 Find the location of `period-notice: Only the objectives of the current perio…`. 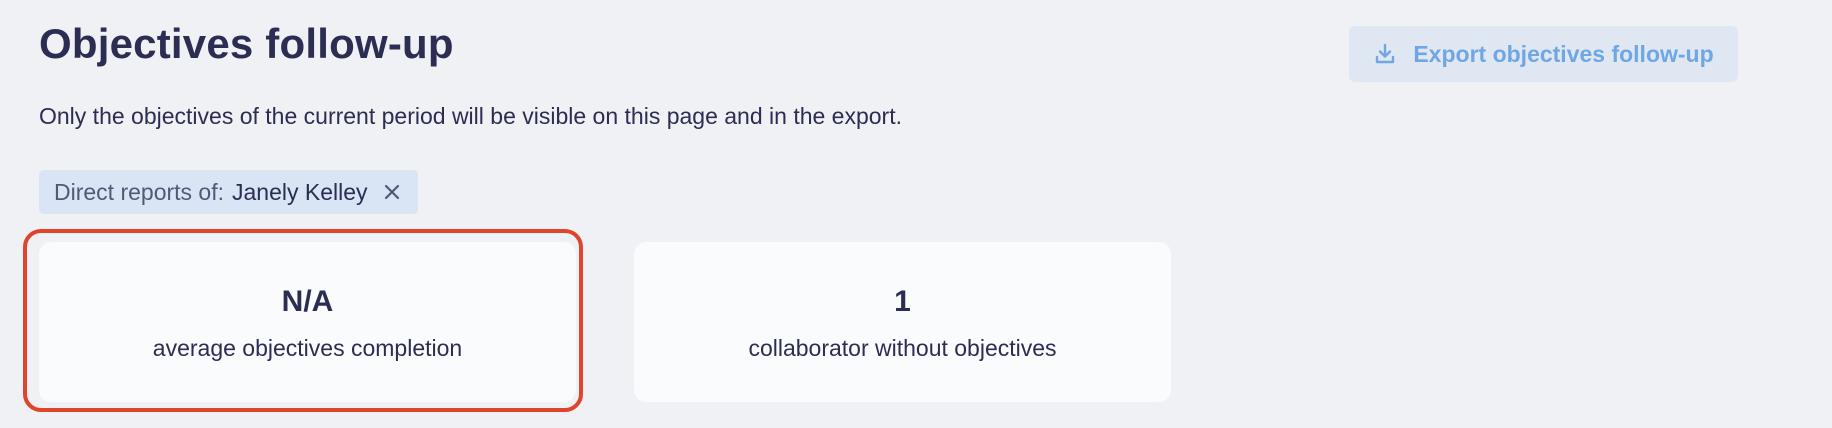

period-notice: Only the objectives of the current perio… is located at coordinates (470, 116).